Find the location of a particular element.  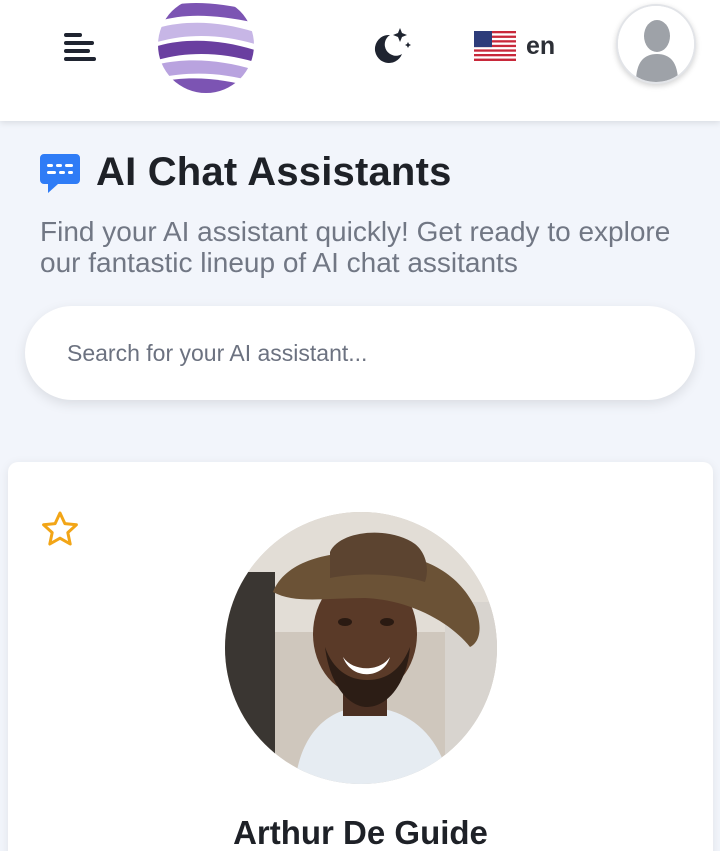

page-title: AI Chat Assistants is located at coordinates (274, 172).